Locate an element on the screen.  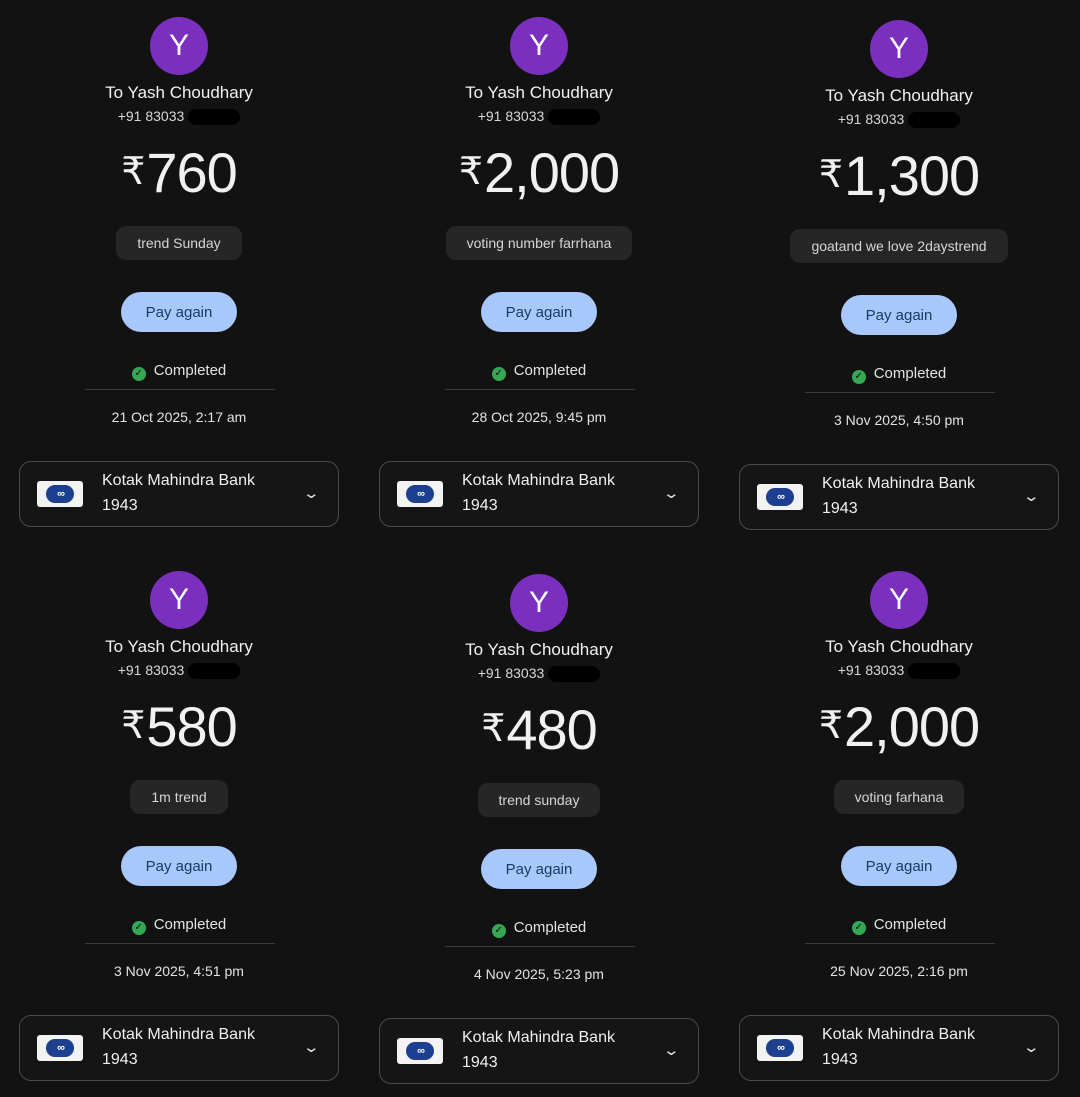
payment-amount: ₹2,000 is located at coordinates (539, 172).